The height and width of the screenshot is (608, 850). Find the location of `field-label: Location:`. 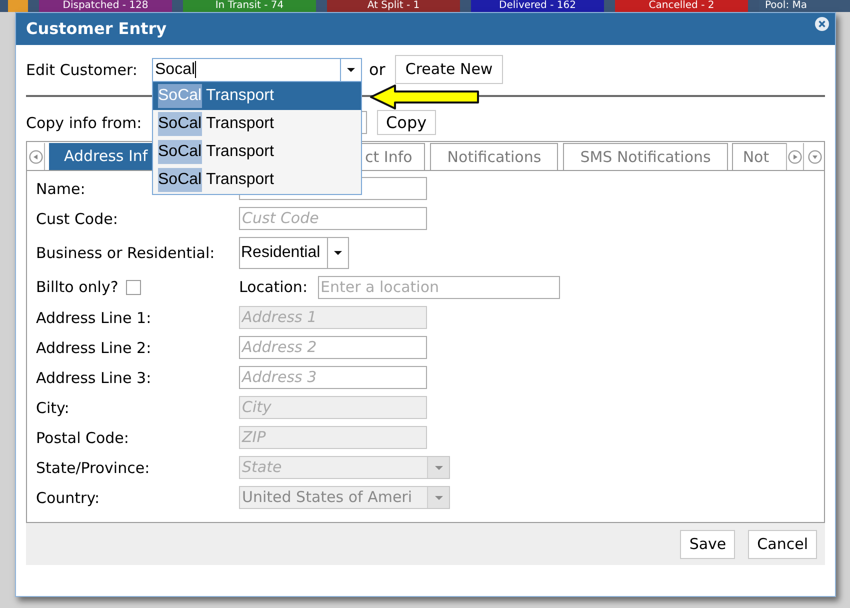

field-label: Location: is located at coordinates (273, 287).